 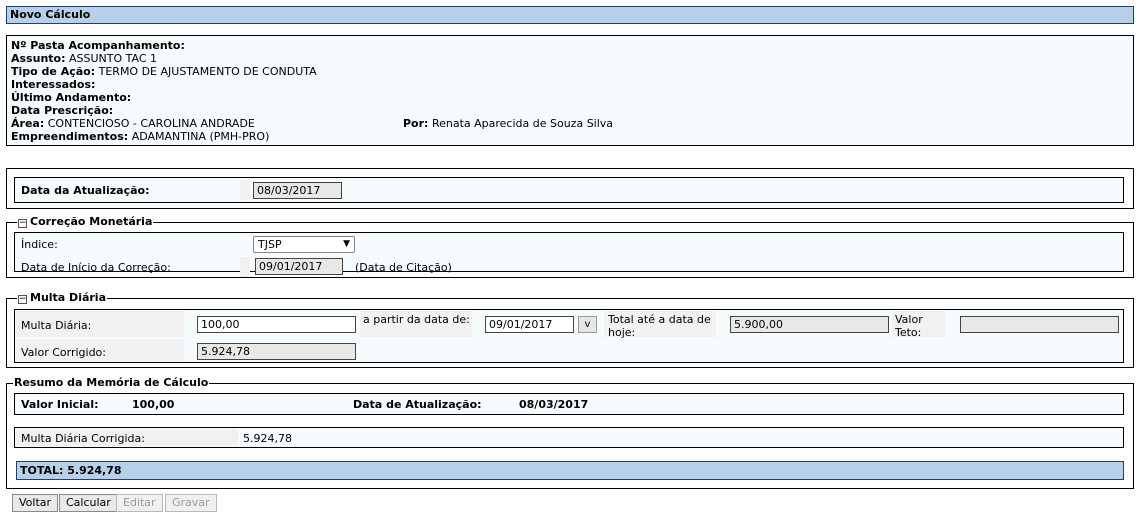 What do you see at coordinates (153, 404) in the screenshot?
I see `valor-inicial-value: 100,00` at bounding box center [153, 404].